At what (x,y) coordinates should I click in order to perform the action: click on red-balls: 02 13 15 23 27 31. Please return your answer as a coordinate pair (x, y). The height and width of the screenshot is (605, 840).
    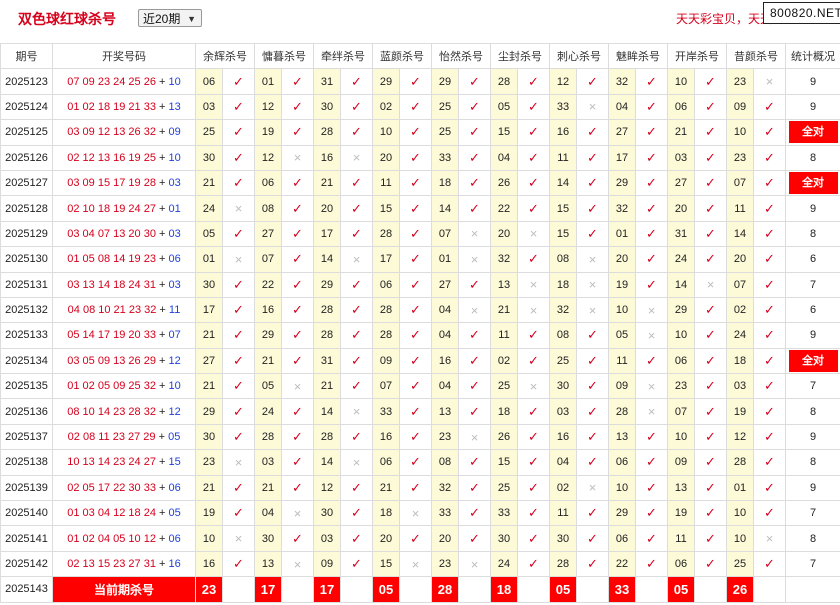
    Looking at the image, I should click on (111, 564).